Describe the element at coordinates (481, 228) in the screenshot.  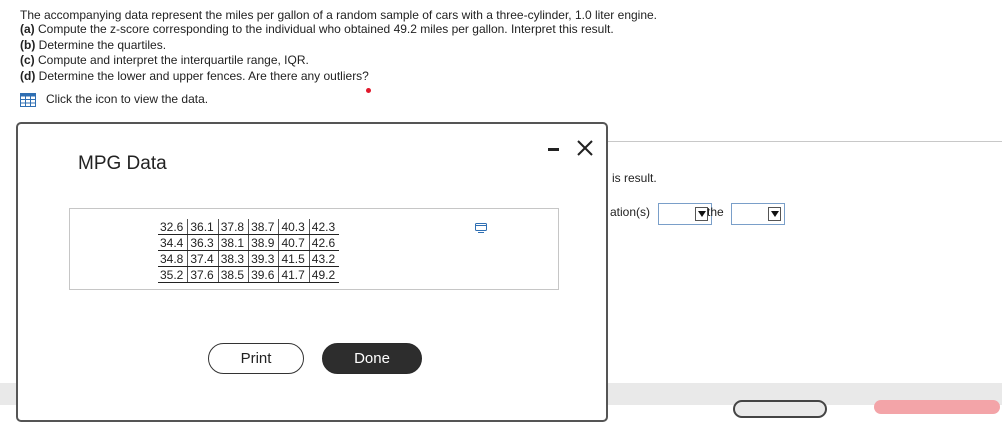
I see `copy-icon` at that location.